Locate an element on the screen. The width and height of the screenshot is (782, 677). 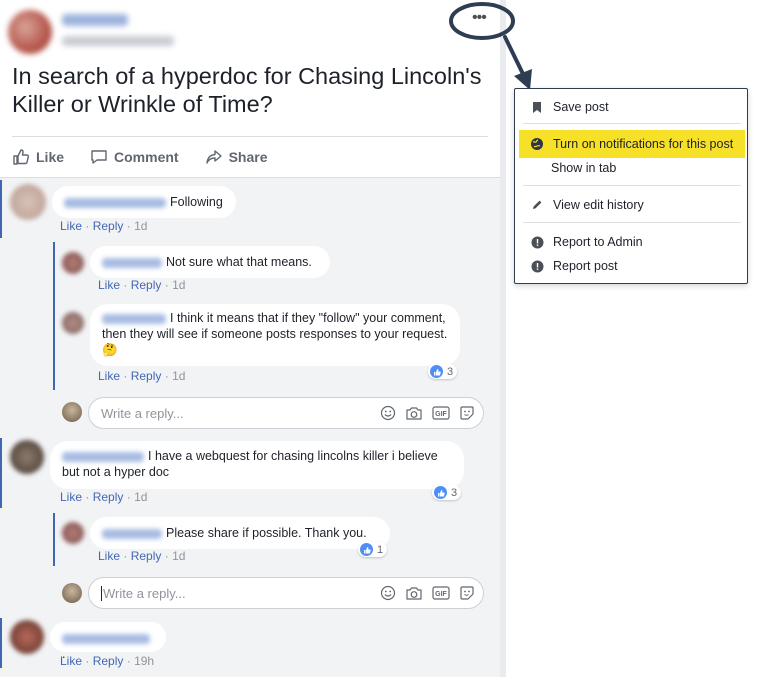
report-admin-item: Report to Admin is located at coordinates (631, 242).